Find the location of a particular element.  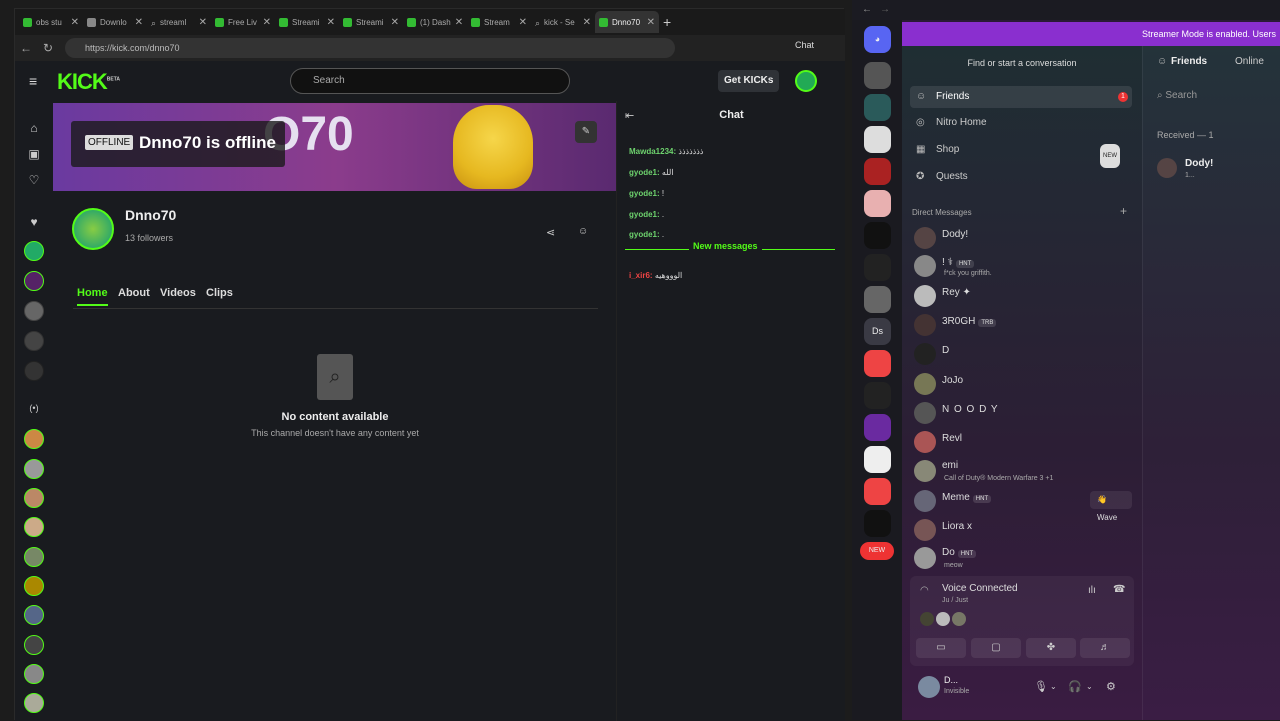

tab-streaming-1: Streami ✕ is located at coordinates (307, 22).